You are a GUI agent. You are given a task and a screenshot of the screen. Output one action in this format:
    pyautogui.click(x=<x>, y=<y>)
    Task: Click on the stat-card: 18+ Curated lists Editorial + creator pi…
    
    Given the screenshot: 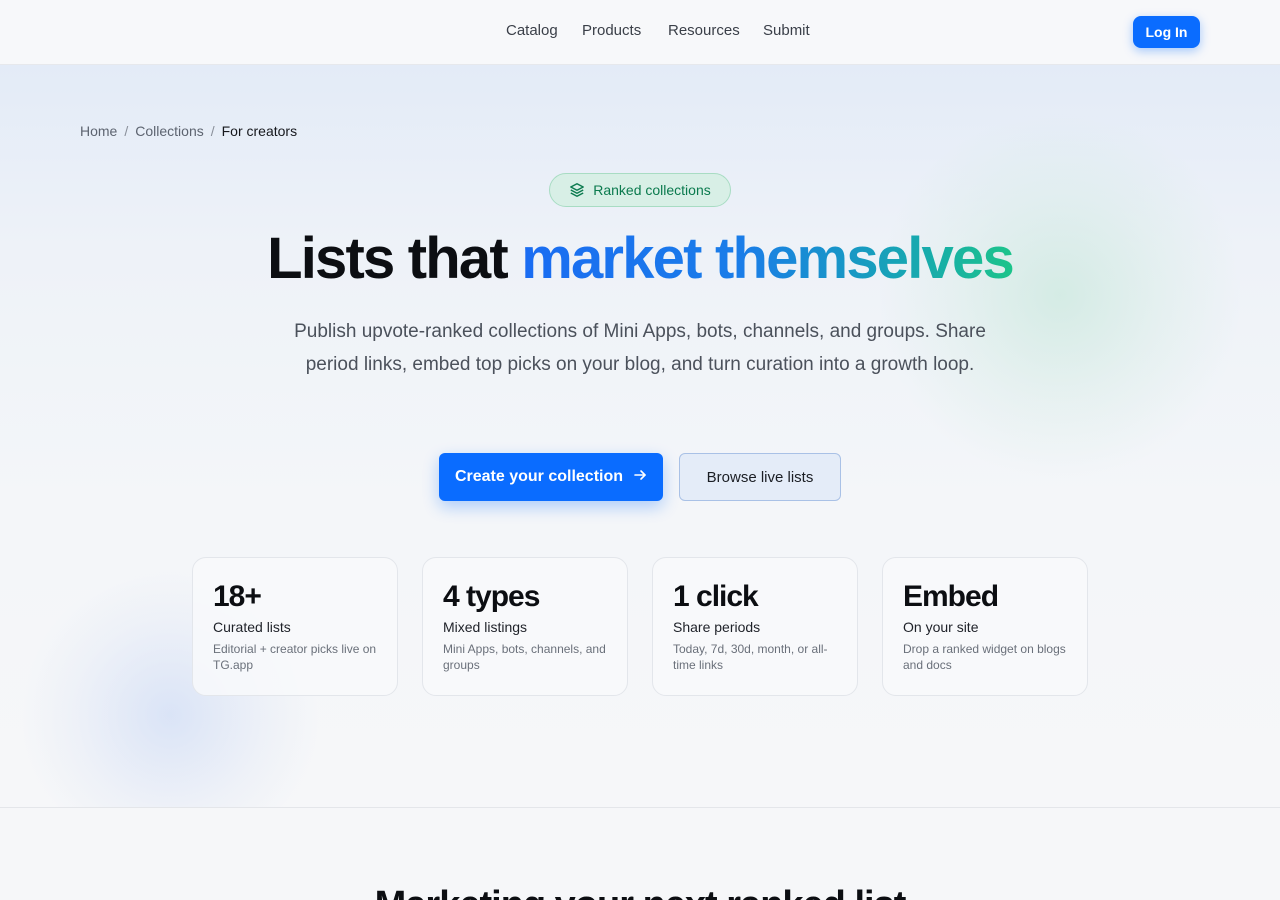 What is the action you would take?
    pyautogui.click(x=295, y=626)
    